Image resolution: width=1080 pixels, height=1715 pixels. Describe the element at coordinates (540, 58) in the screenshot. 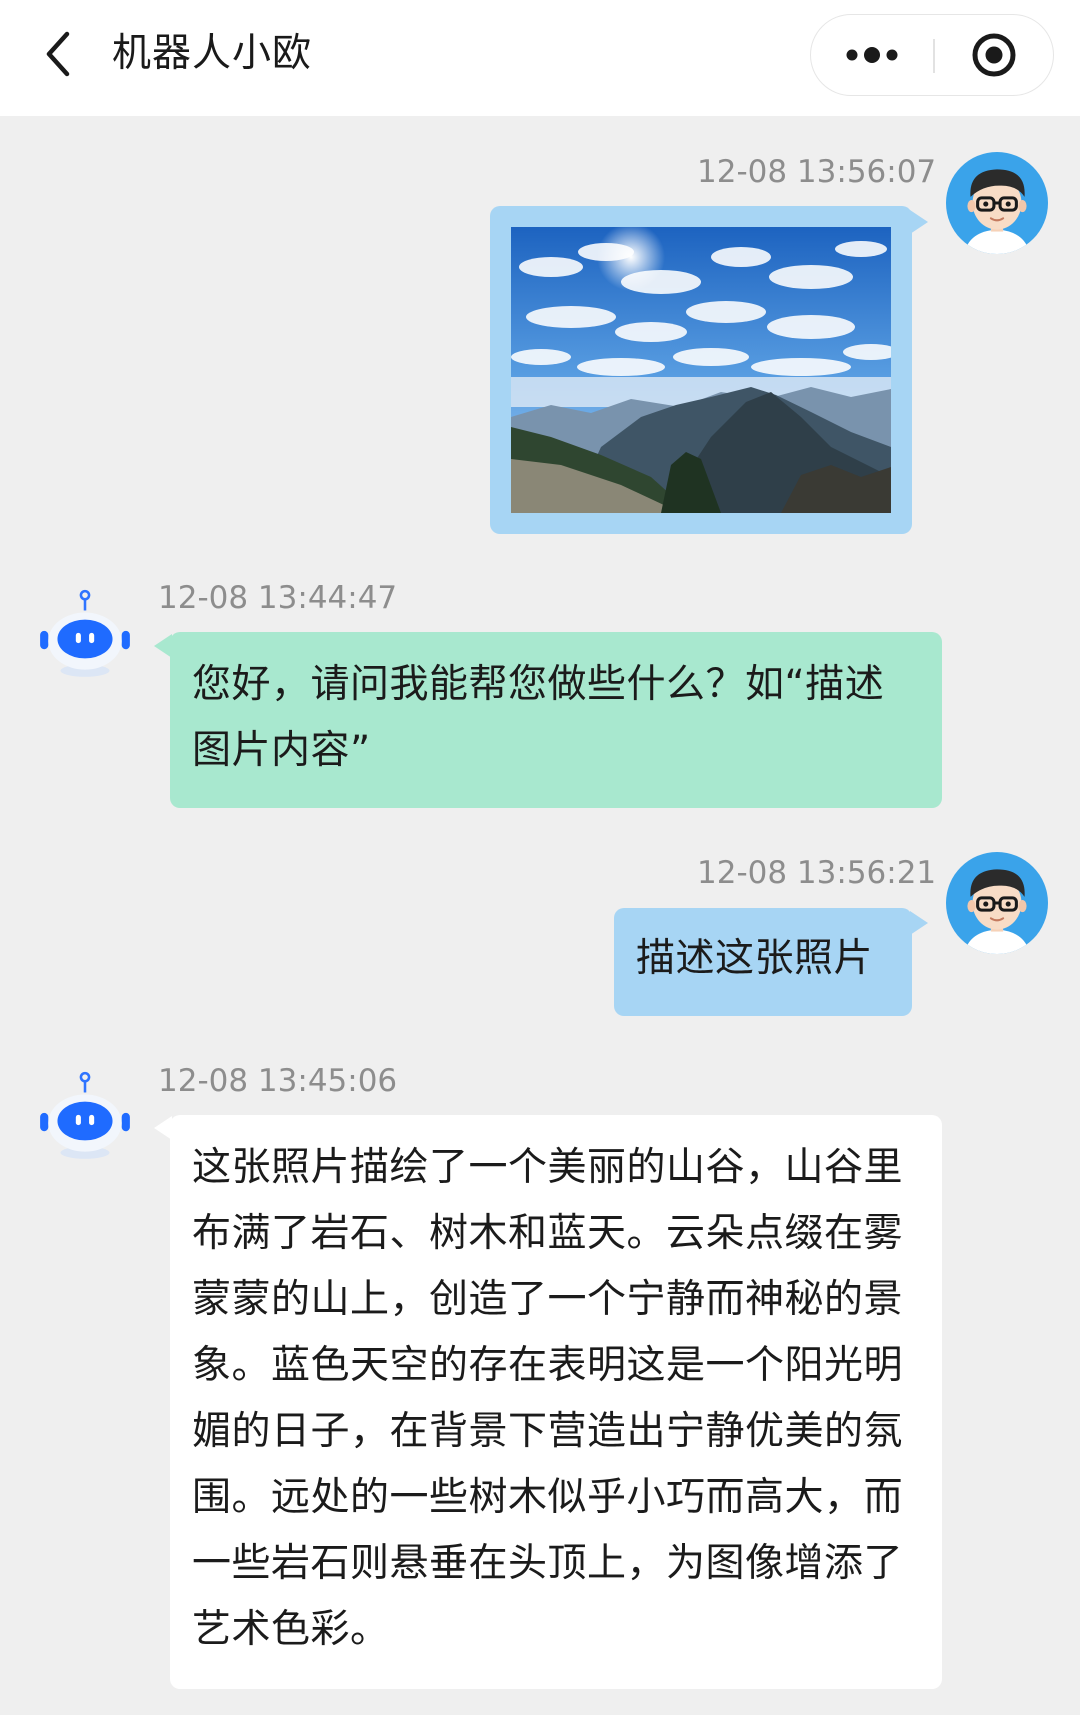

I see `top-bar: 机器人小欧` at that location.